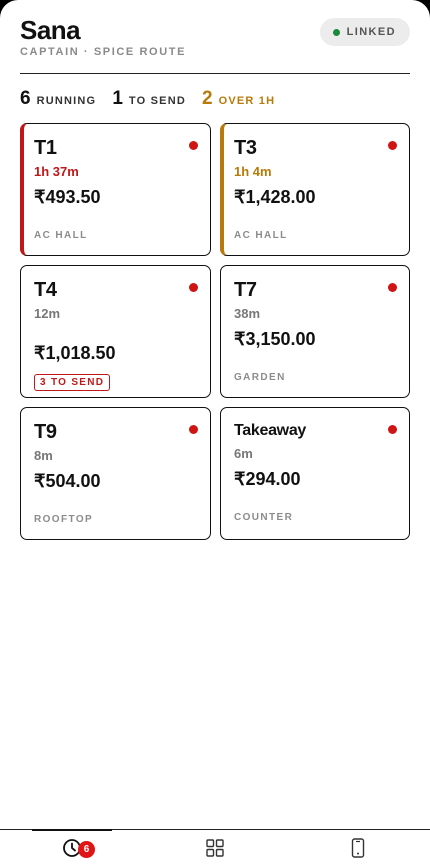 This screenshot has width=430, height=864. I want to click on table-location: GARDEN, so click(260, 377).